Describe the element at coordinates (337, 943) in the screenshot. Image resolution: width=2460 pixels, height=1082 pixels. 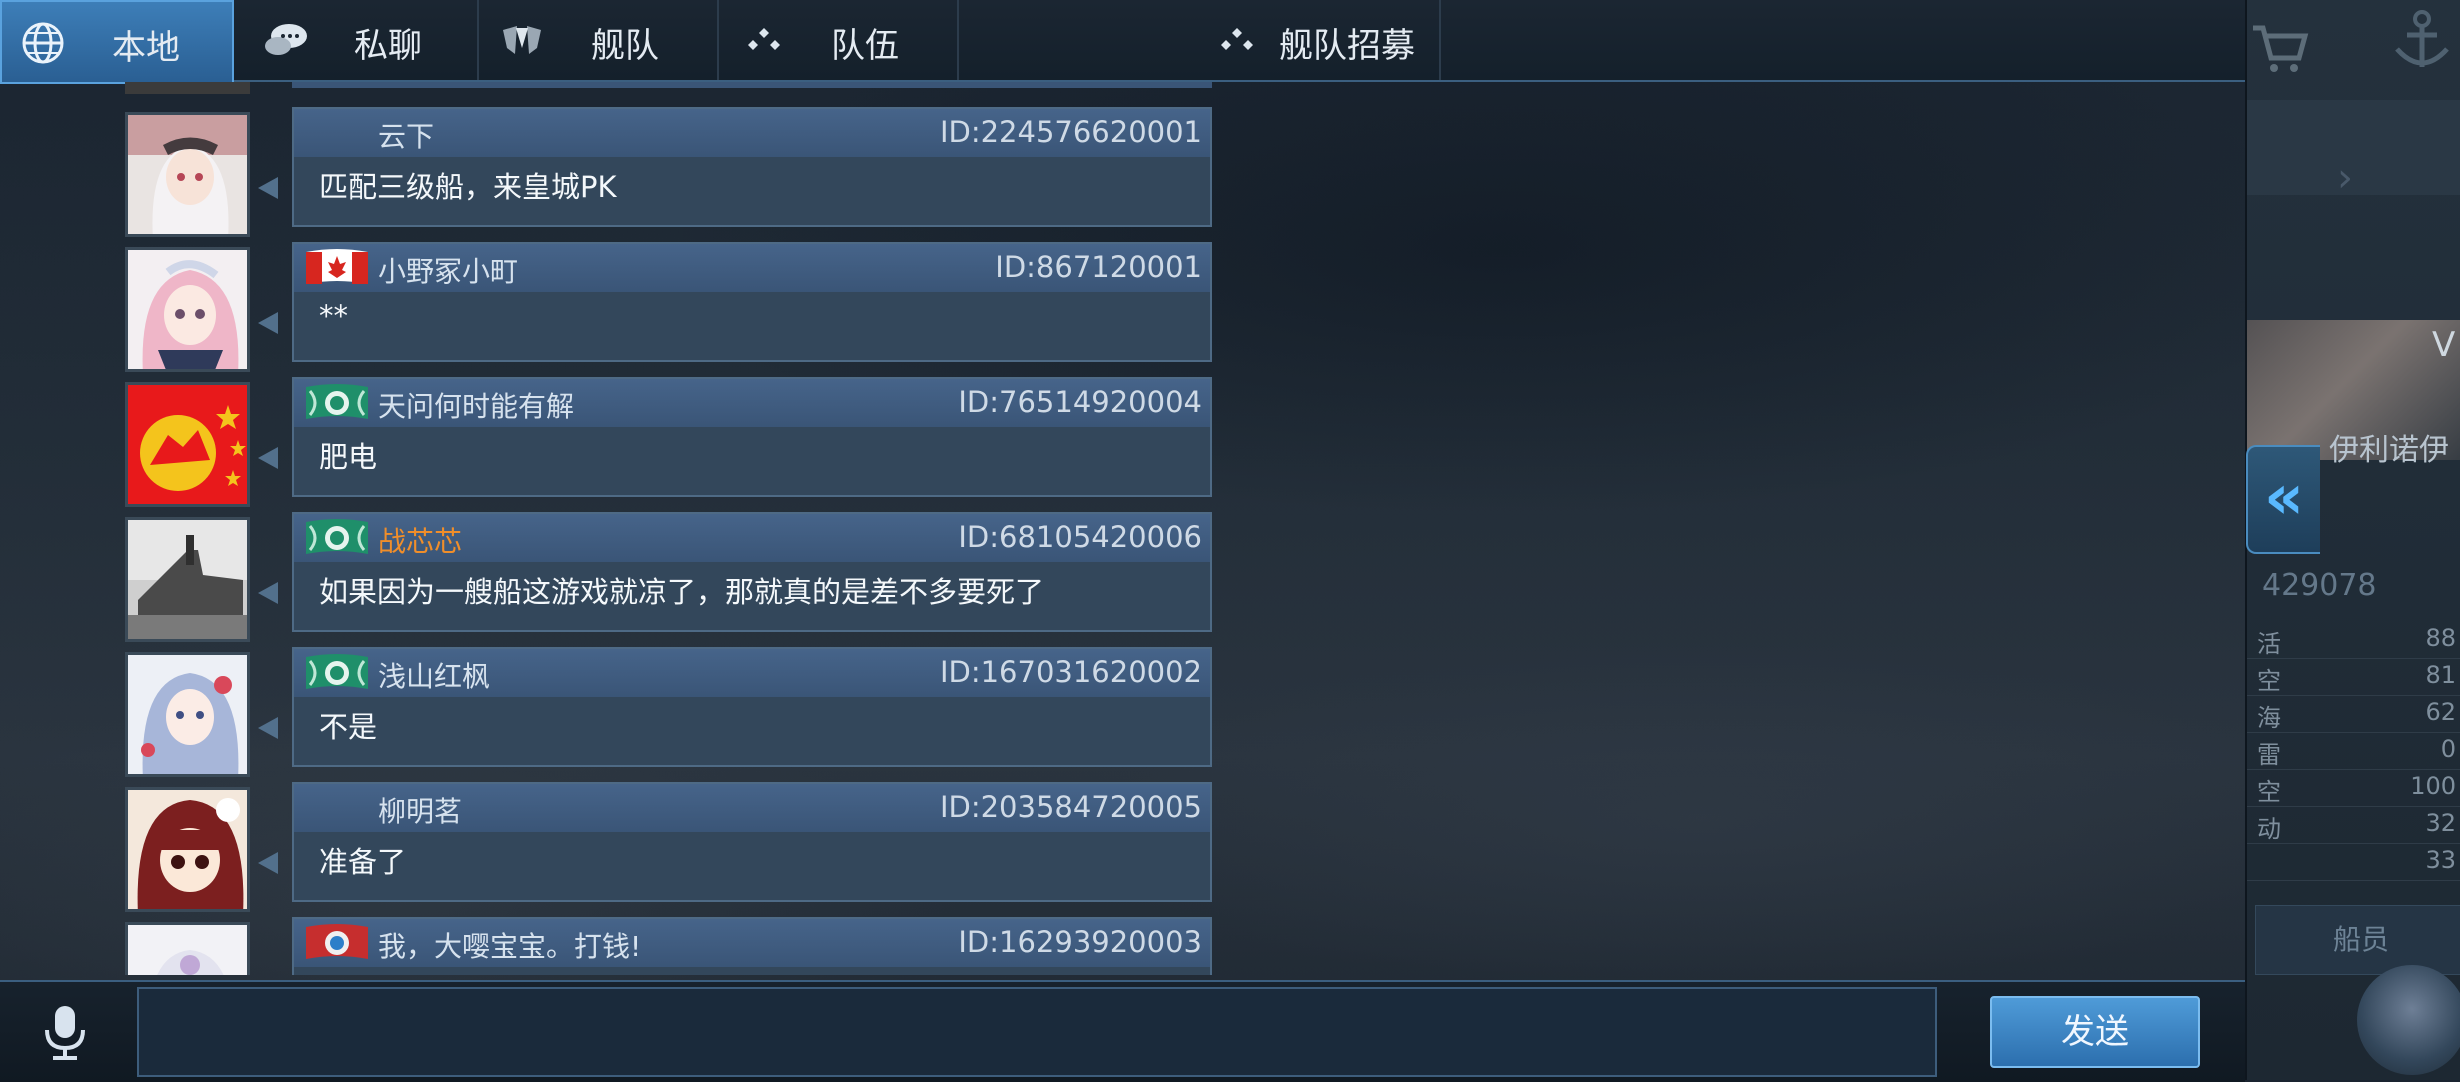
I see `red-emblem-icon` at that location.